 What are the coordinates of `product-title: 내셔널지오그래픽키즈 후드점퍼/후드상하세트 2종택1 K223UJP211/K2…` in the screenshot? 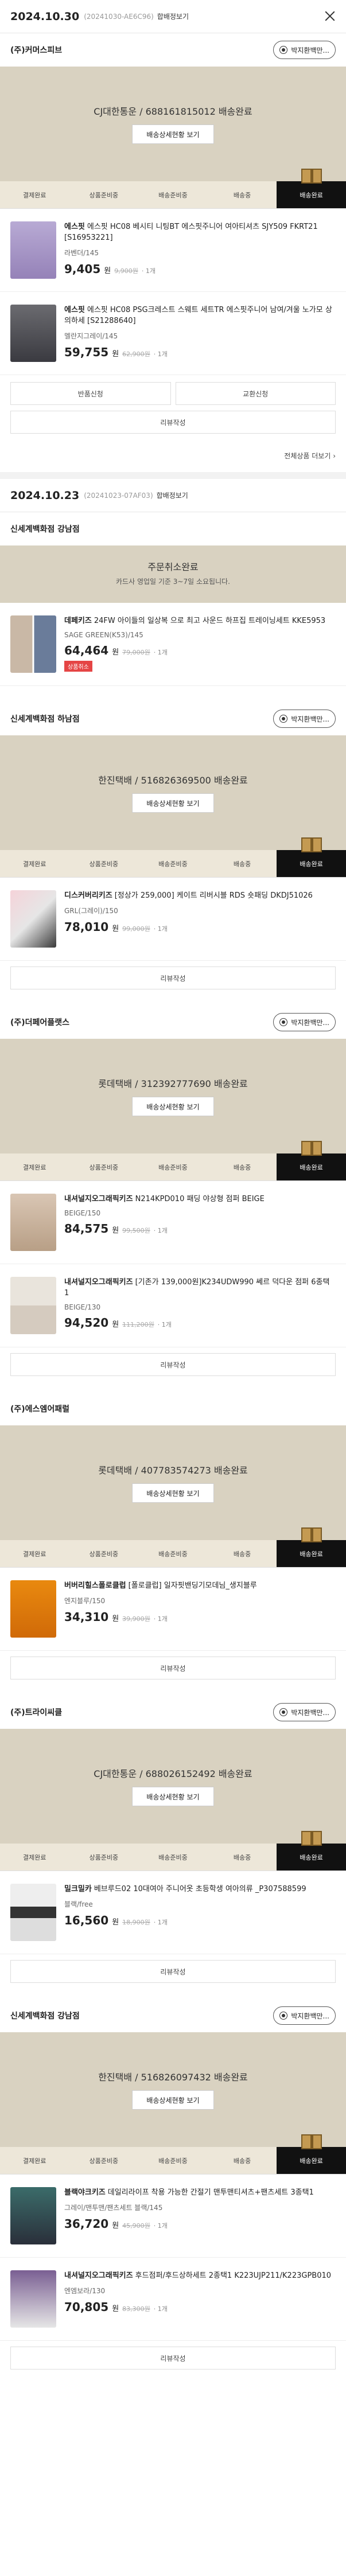 It's located at (200, 2276).